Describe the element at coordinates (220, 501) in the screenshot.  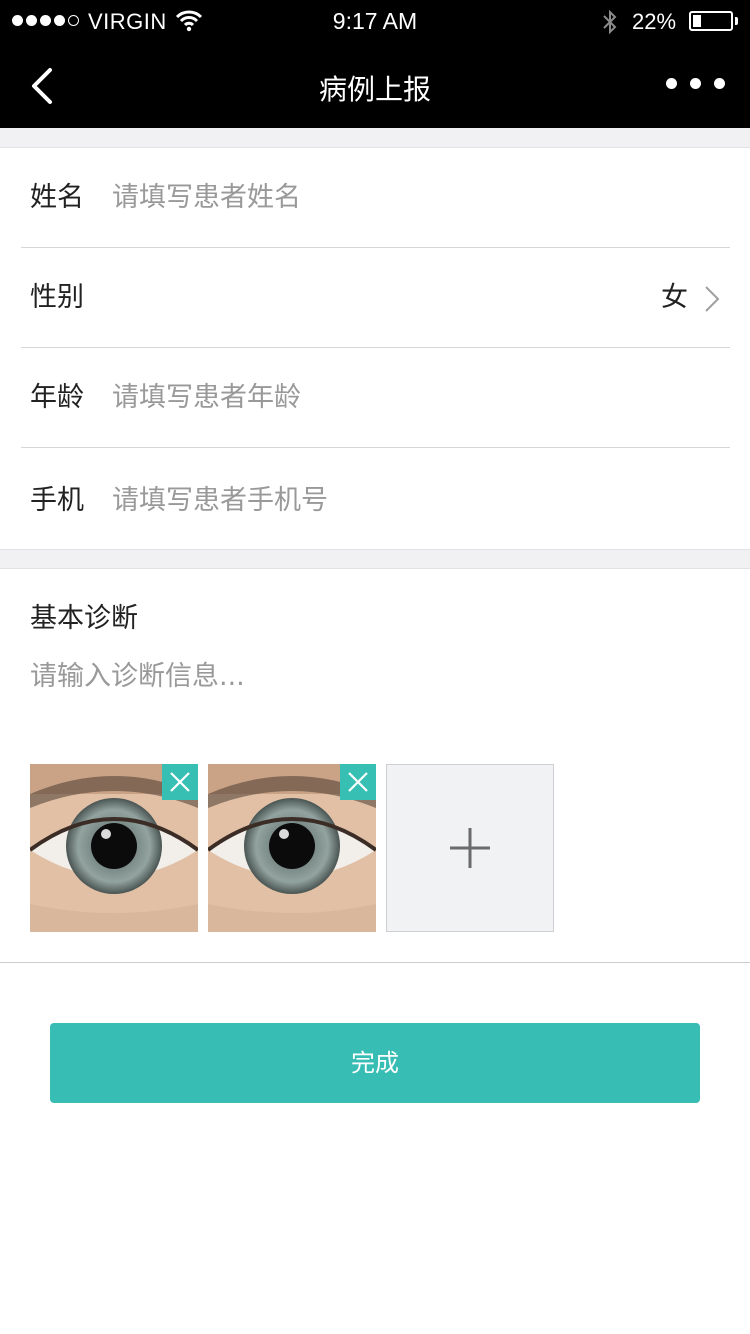
I see `phone-input: 请填写患者手机号` at that location.